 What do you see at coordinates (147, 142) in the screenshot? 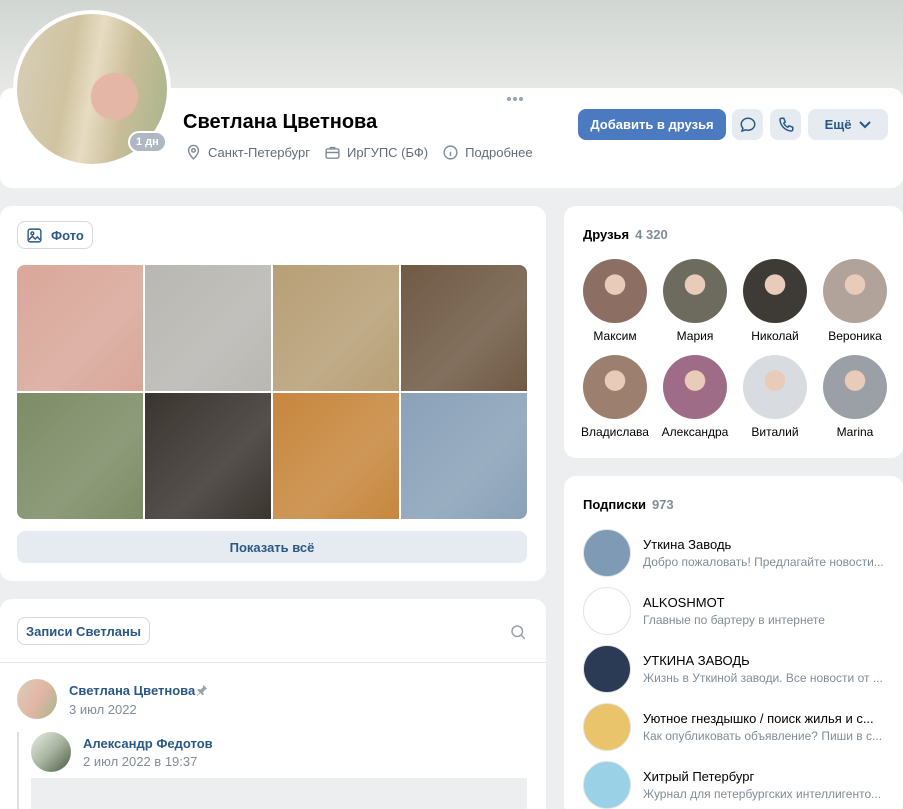
I see `online-badge: 1 дн` at bounding box center [147, 142].